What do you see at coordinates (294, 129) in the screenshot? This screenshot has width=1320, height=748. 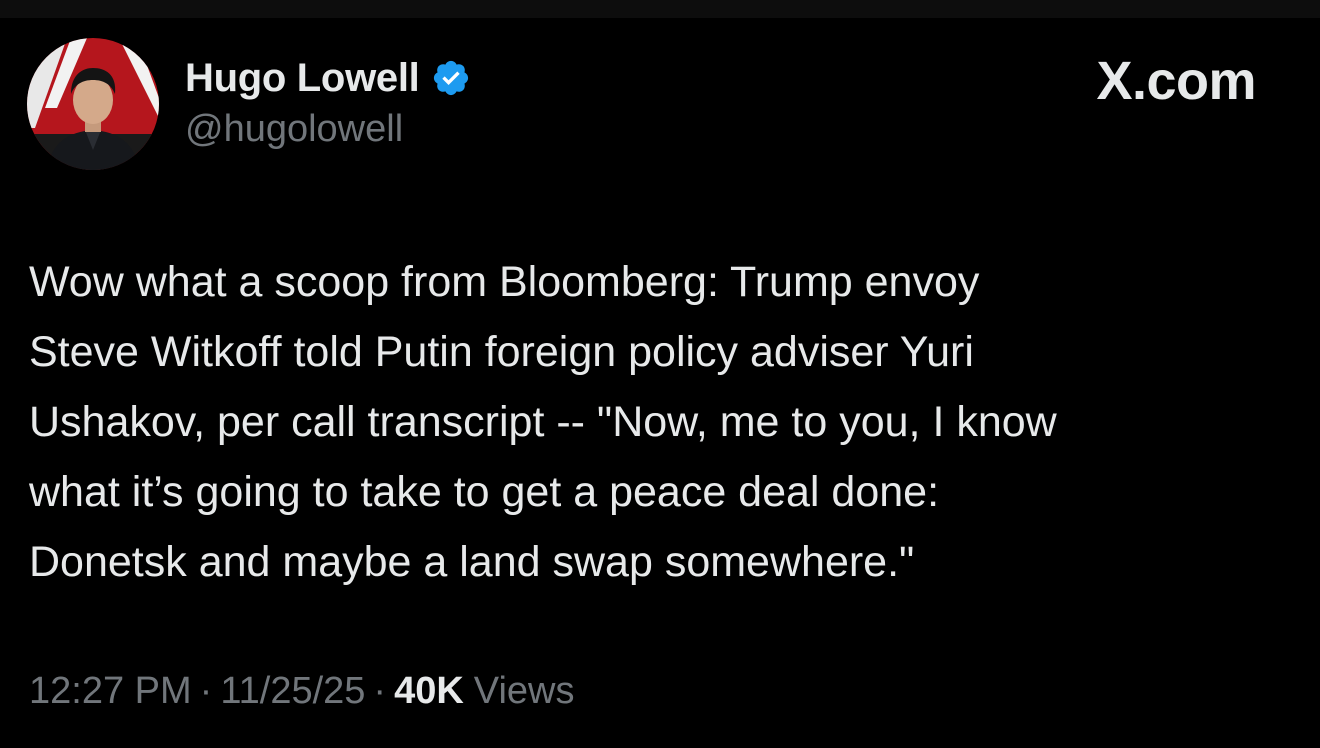 I see `author-handle: @hugolowell` at bounding box center [294, 129].